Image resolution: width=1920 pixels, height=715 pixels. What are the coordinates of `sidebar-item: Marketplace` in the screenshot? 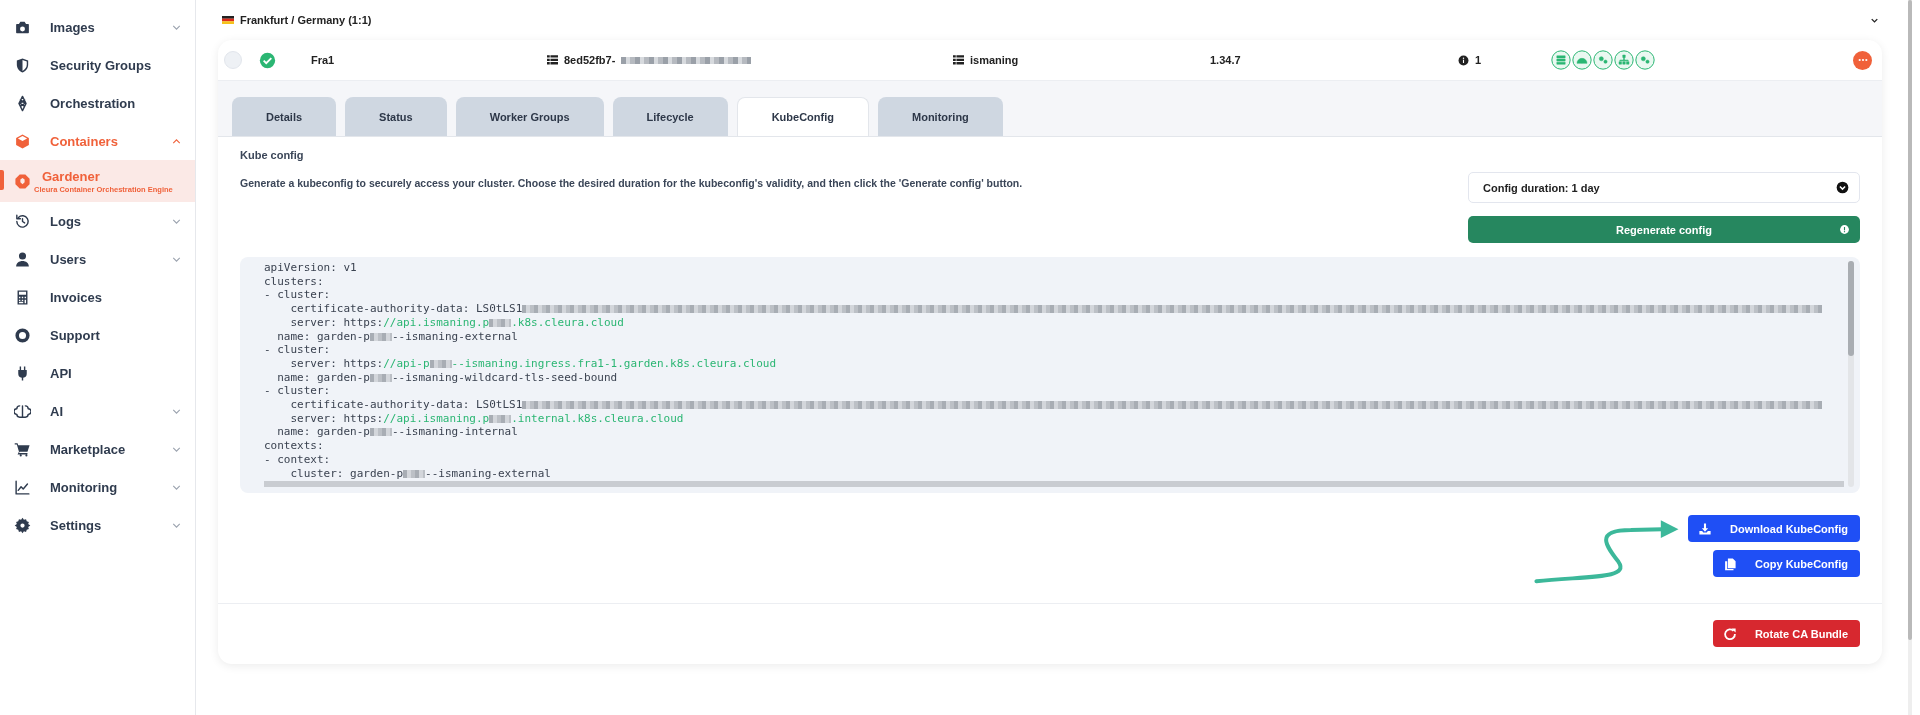 It's located at (97, 449).